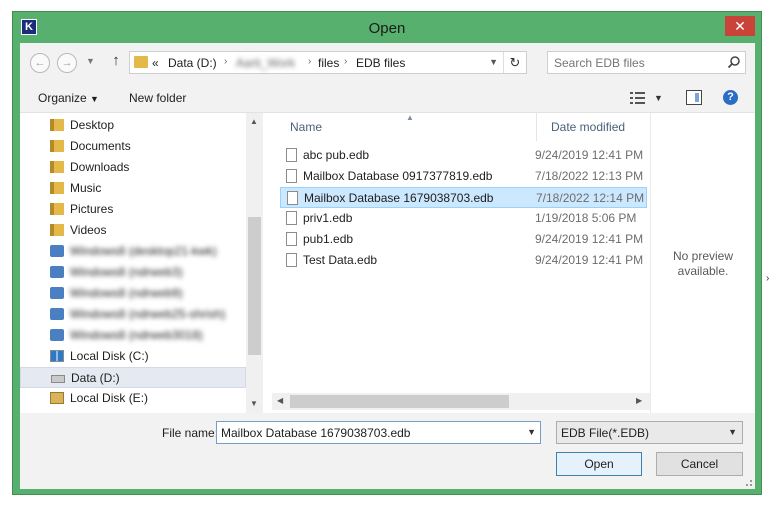  Describe the element at coordinates (133, 377) in the screenshot. I see `nav-item: Data (D:)` at that location.